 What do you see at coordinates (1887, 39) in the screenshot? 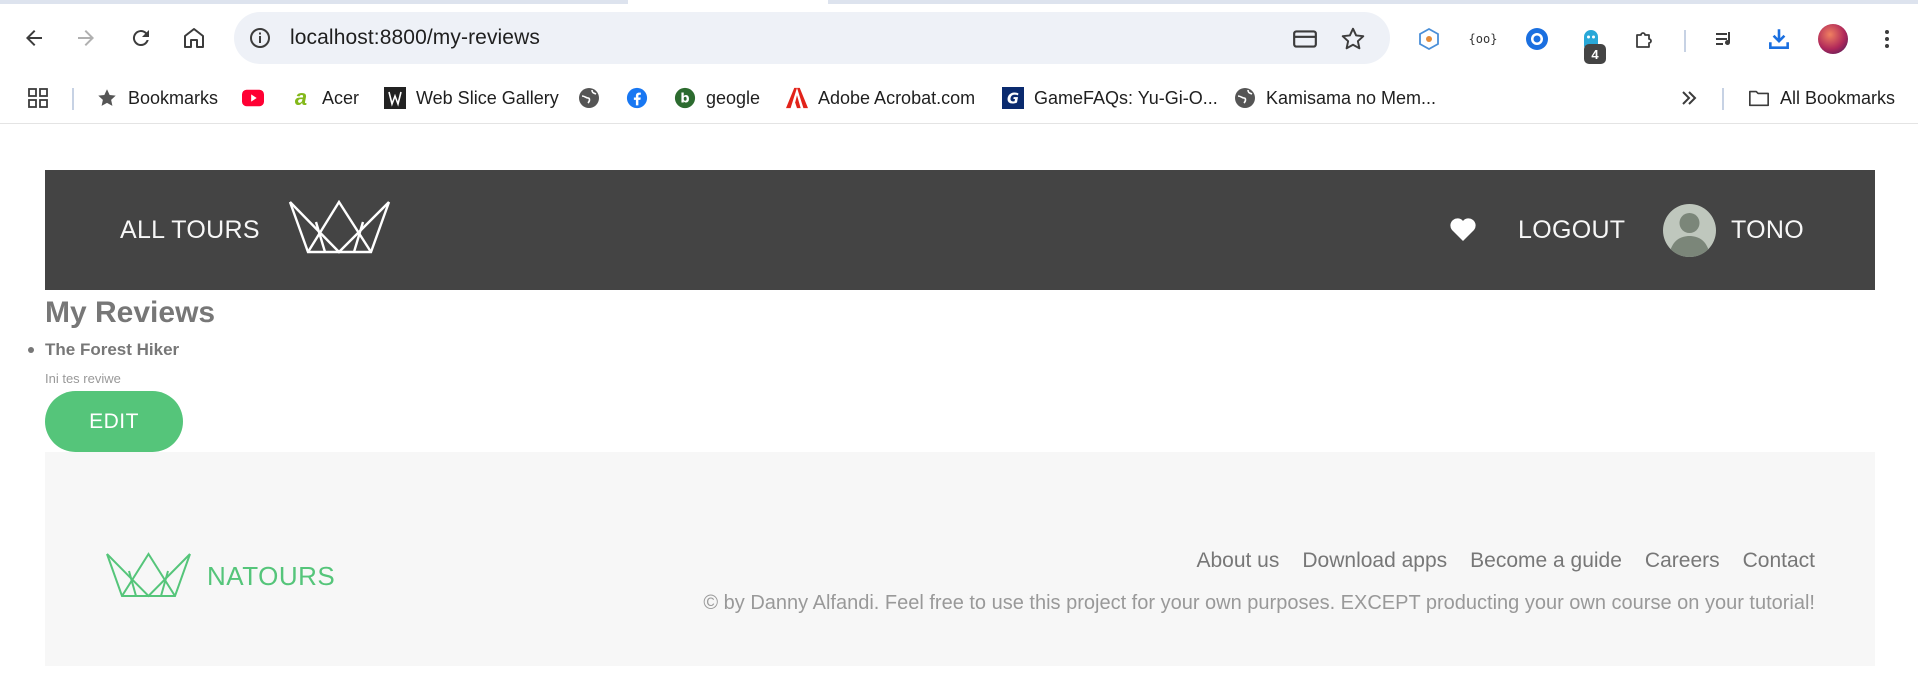
I see `kebab-menu-icon` at bounding box center [1887, 39].